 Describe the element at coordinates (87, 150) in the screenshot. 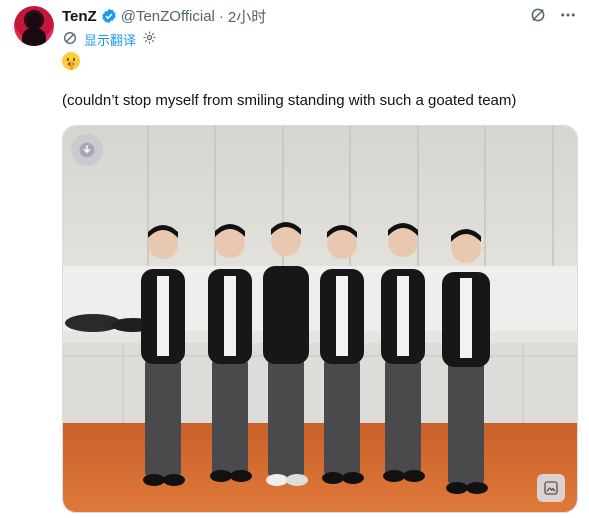

I see `download-icon` at that location.